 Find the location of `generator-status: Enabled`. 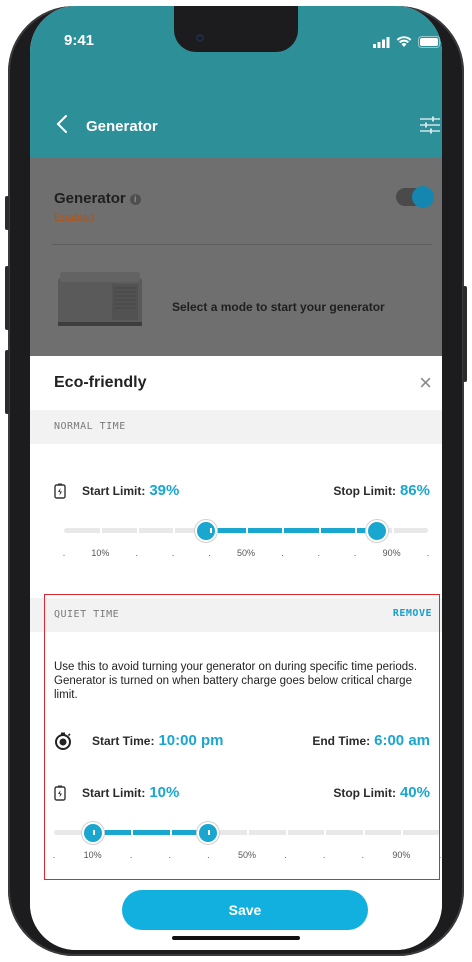

generator-status: Enabled is located at coordinates (74, 218).